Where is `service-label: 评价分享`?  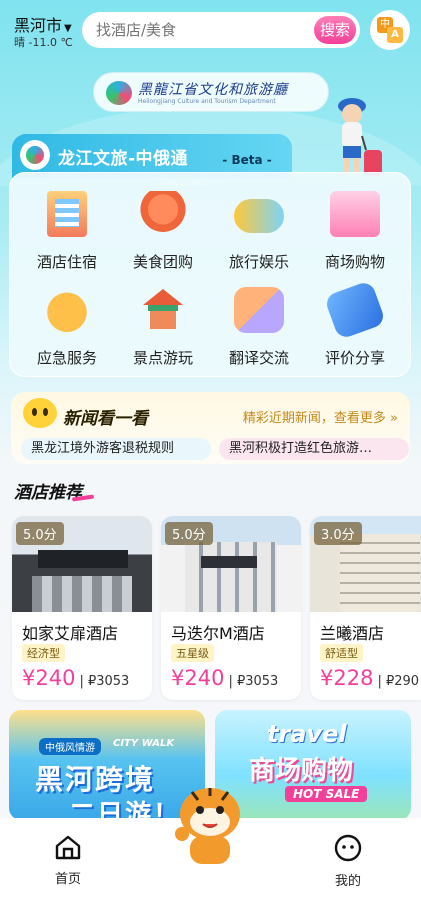 service-label: 评价分享 is located at coordinates (354, 358).